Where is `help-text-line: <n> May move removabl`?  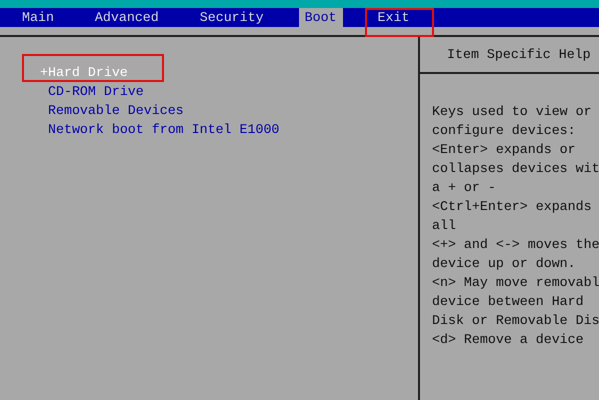 help-text-line: <n> May move removabl is located at coordinates (515, 283).